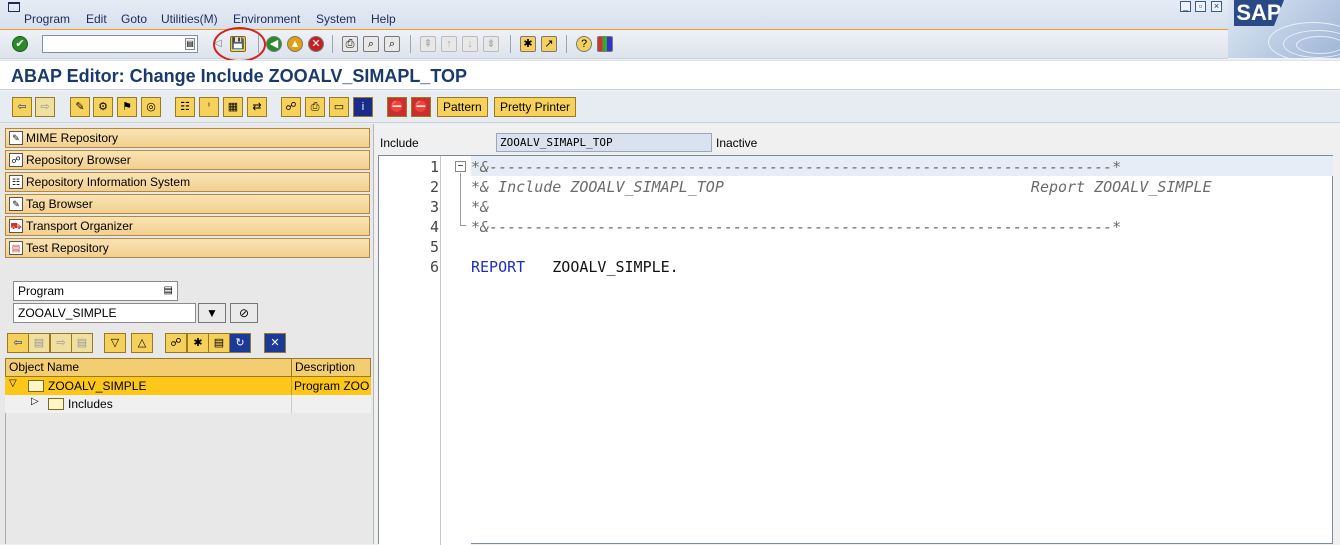 This screenshot has height=545, width=1340. Describe the element at coordinates (275, 343) in the screenshot. I see `close-tree-icon: ✕` at that location.